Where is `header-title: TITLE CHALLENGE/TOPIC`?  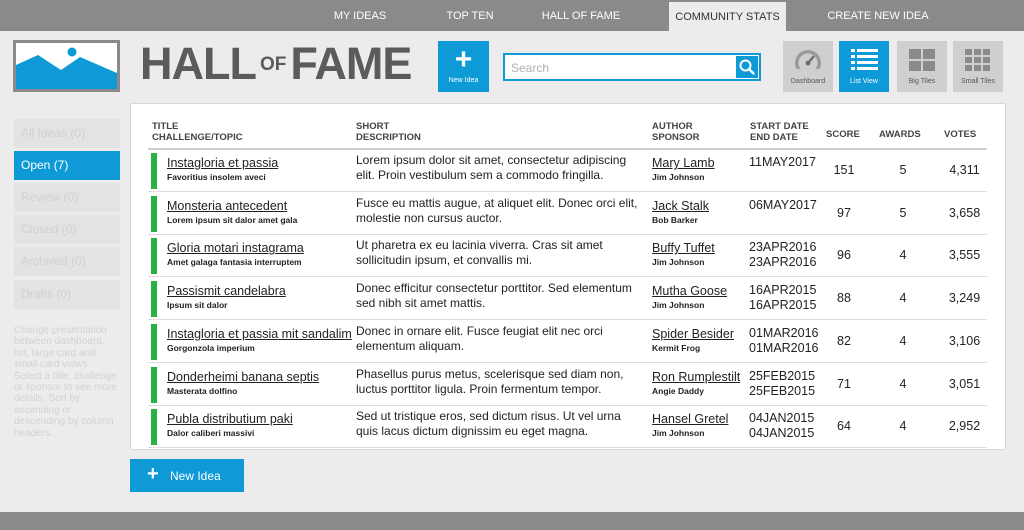 header-title: TITLE CHALLENGE/TOPIC is located at coordinates (197, 132).